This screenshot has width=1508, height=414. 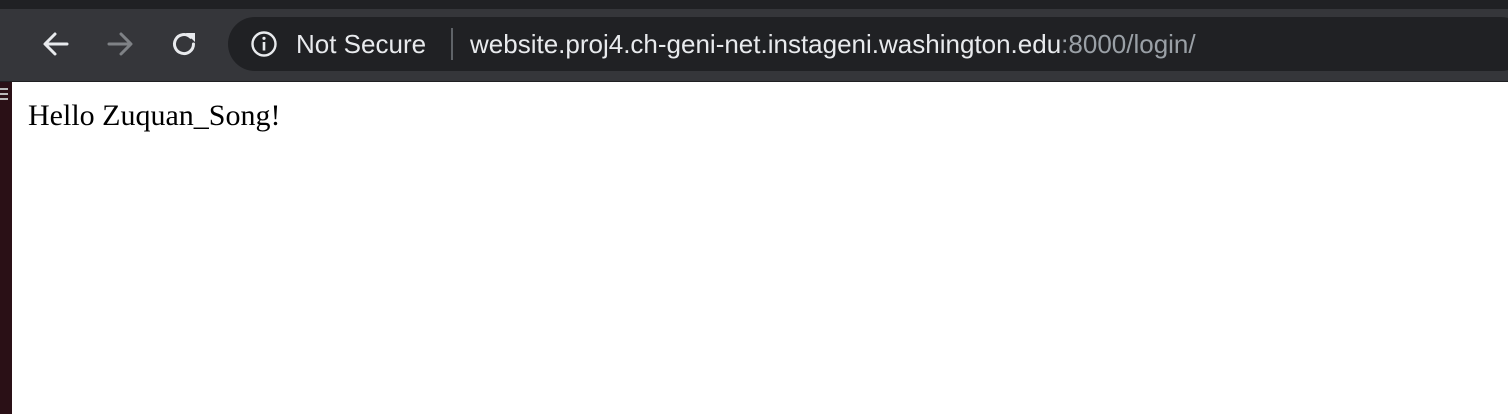 I want to click on arrow-right-icon, so click(x=120, y=44).